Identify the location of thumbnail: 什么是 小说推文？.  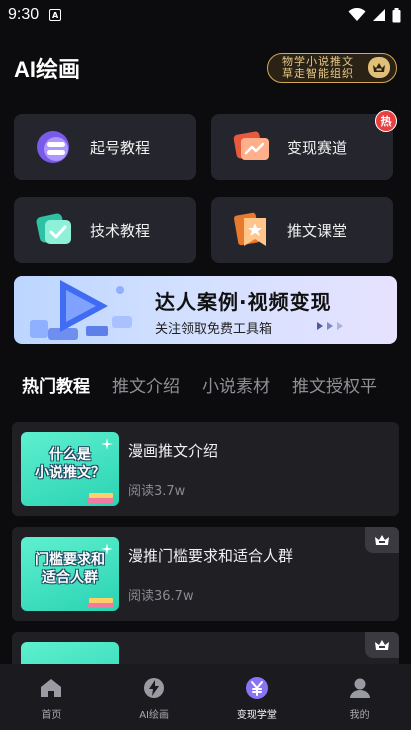
(70, 469).